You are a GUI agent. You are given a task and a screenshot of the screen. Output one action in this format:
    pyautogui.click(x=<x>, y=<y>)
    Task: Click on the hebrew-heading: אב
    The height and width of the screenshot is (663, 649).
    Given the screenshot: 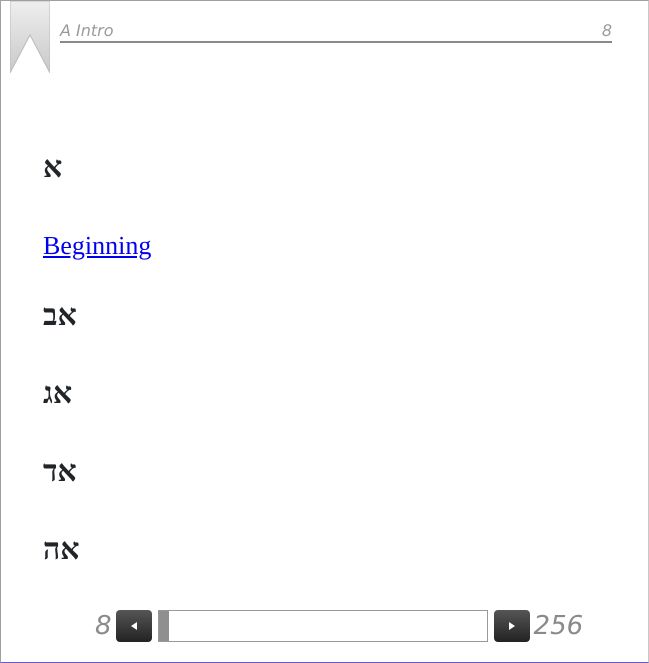 What is the action you would take?
    pyautogui.click(x=60, y=315)
    